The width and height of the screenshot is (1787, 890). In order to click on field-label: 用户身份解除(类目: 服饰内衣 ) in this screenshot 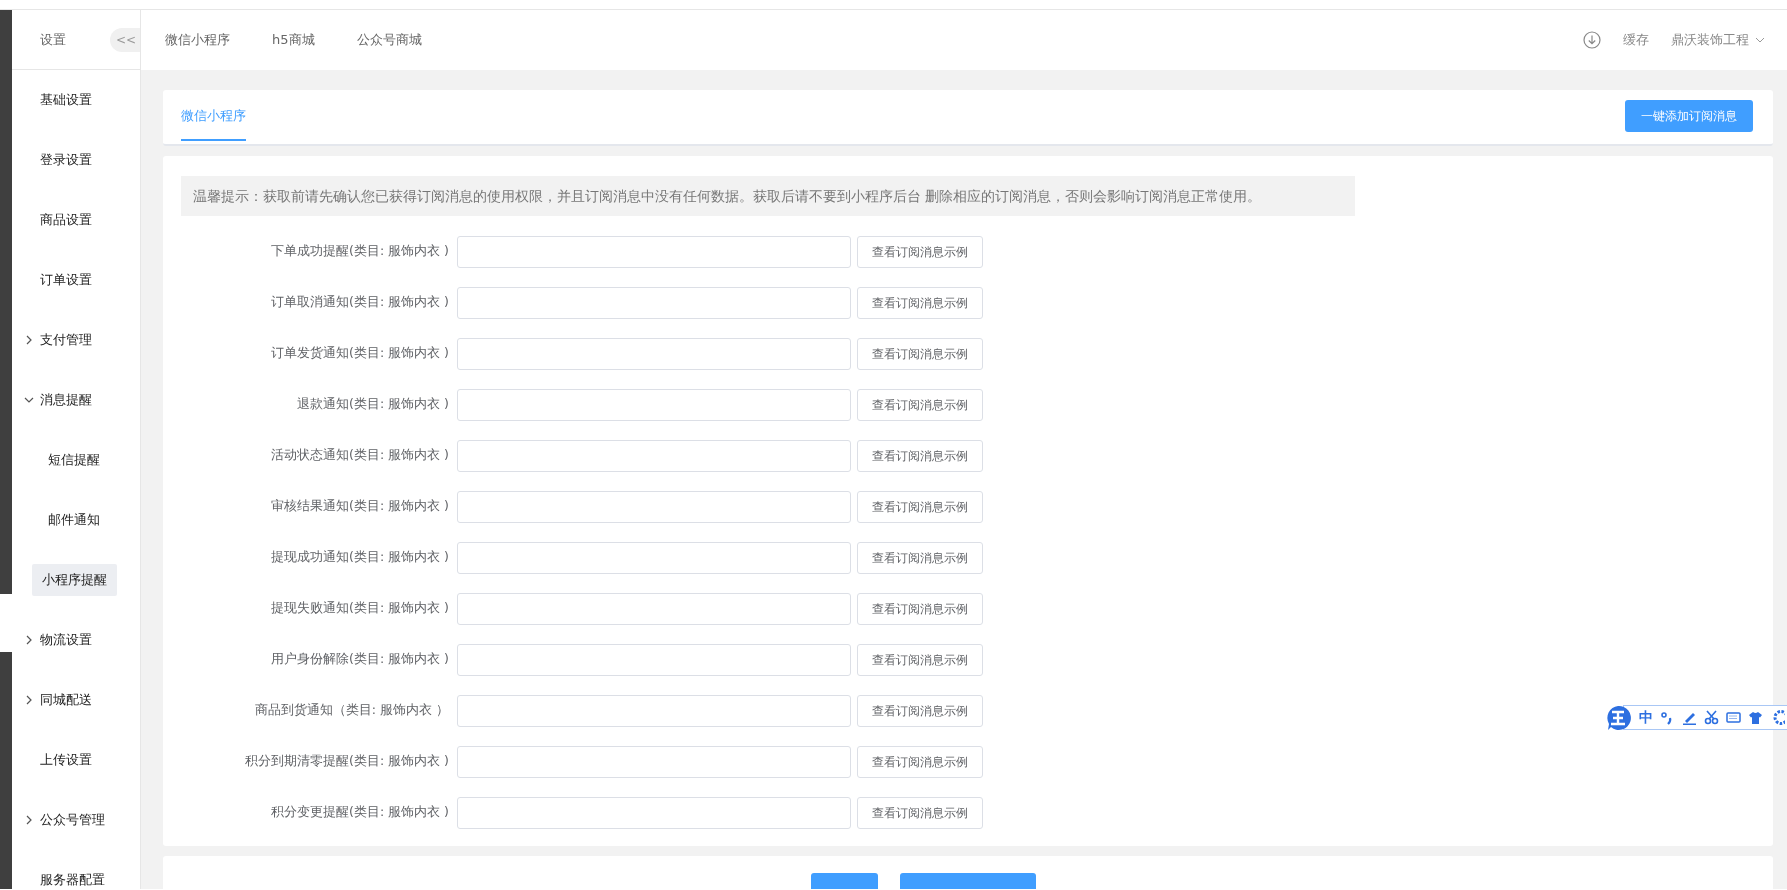, I will do `click(360, 659)`.